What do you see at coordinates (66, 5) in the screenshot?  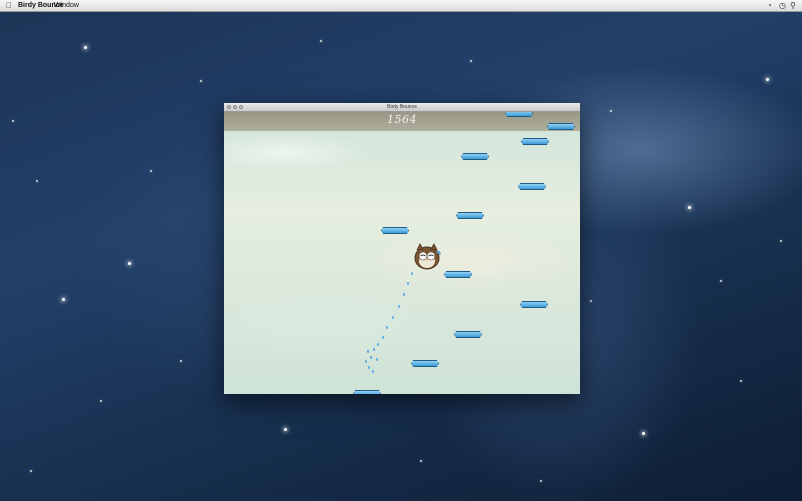 I see `menu-window: Window` at bounding box center [66, 5].